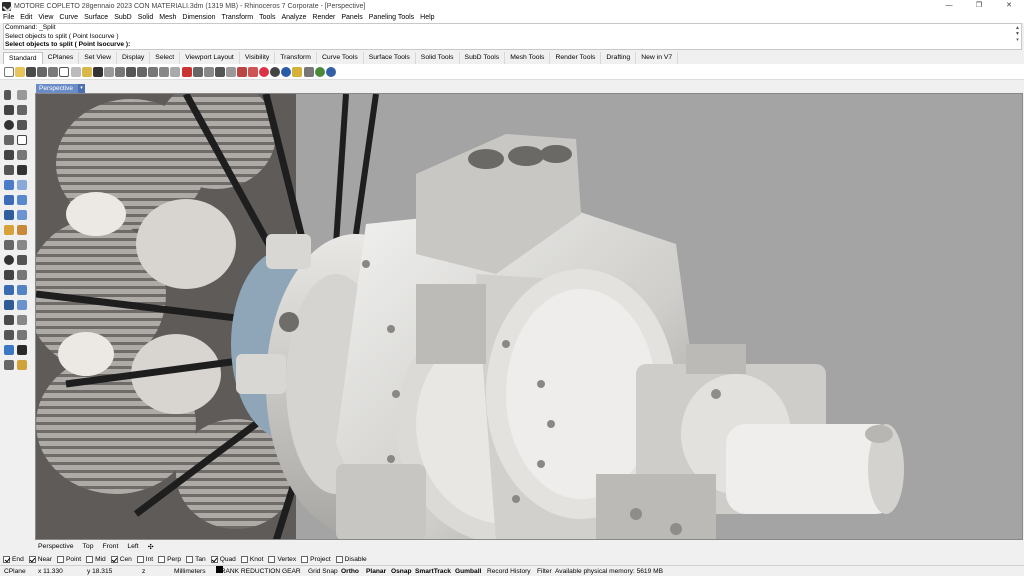 The width and height of the screenshot is (1024, 576). What do you see at coordinates (223, 559) in the screenshot?
I see `osnap-quad: Quad` at bounding box center [223, 559].